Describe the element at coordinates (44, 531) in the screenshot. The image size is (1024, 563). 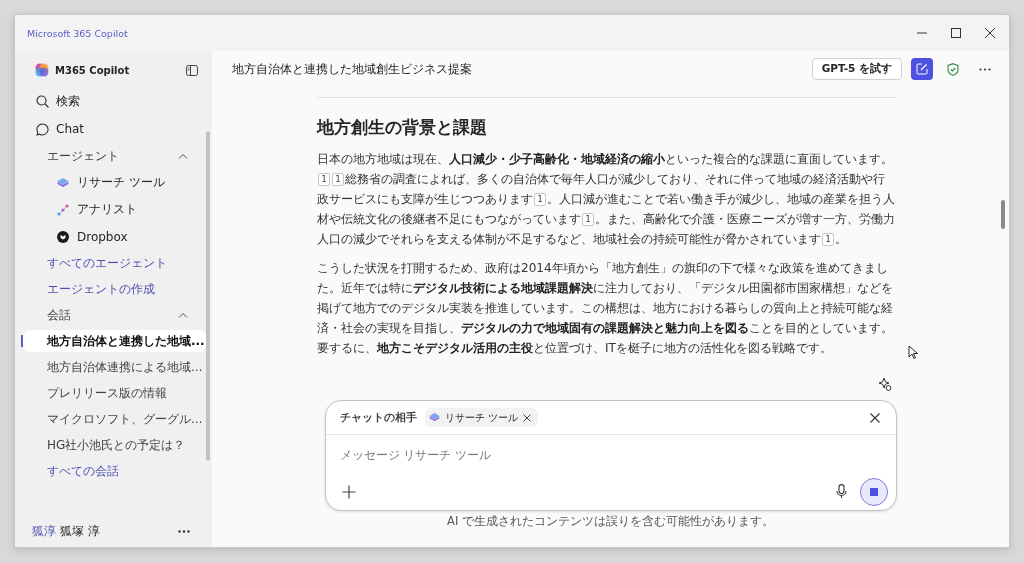
I see `user-initials: 狐淳` at that location.